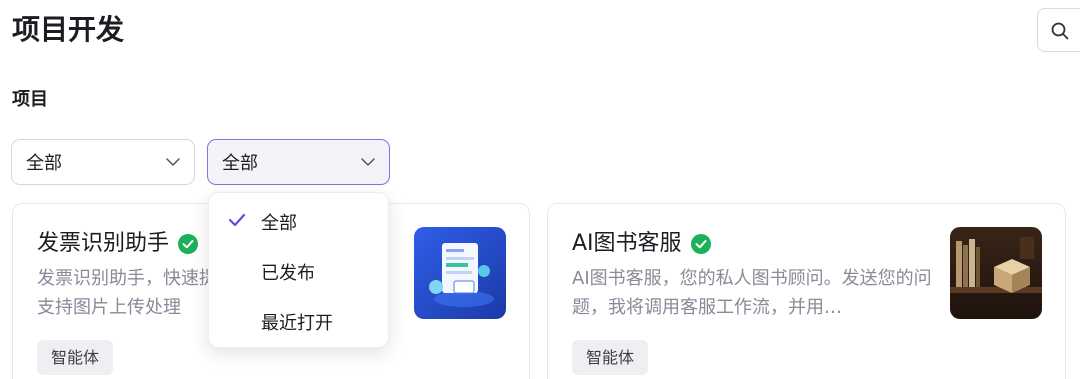  I want to click on bookshelf-thumbnail-icon, so click(996, 273).